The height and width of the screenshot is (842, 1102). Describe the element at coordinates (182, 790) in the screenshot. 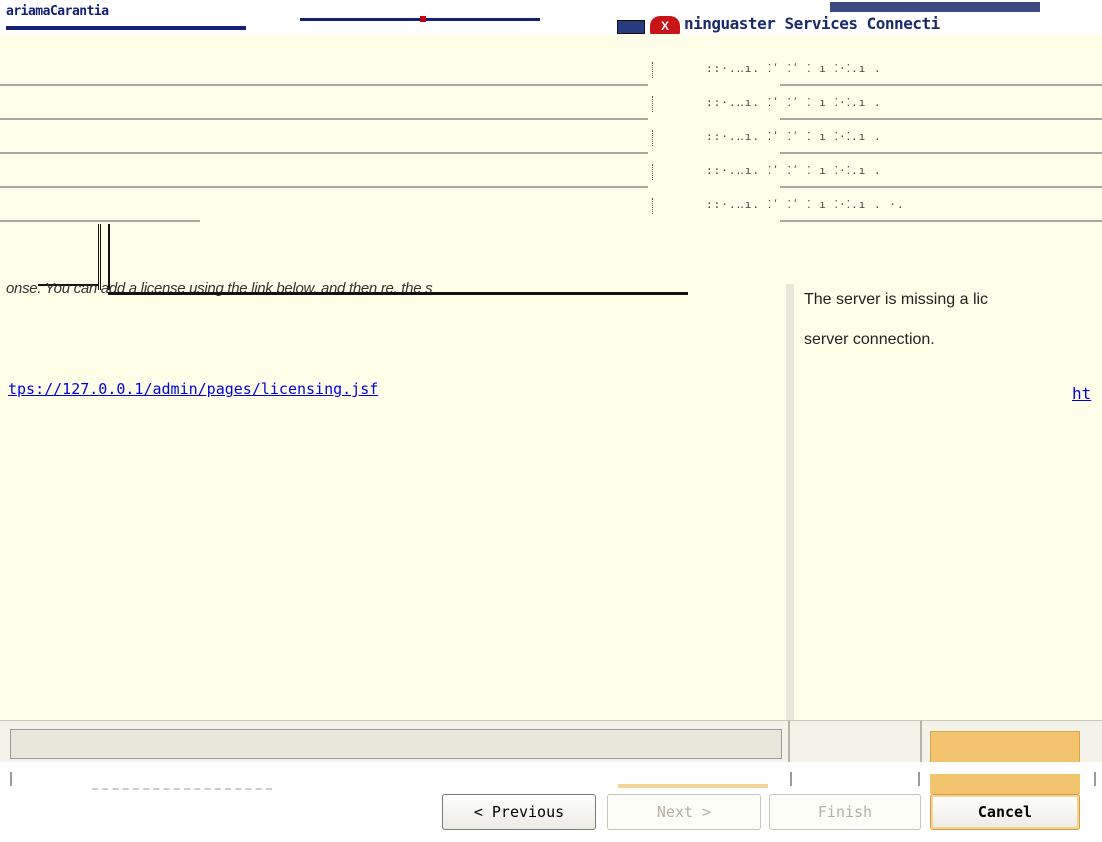

I see `bar-dots` at that location.